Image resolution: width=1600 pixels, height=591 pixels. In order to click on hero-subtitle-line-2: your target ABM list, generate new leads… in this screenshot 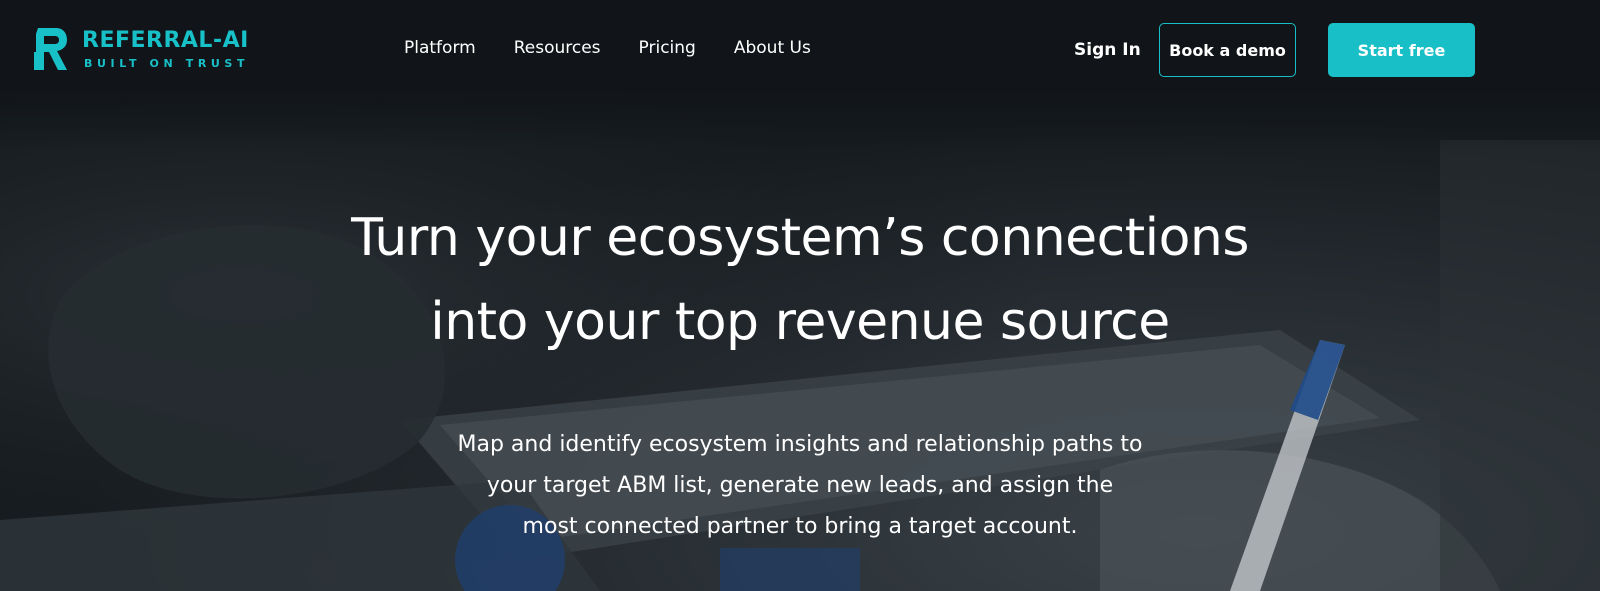, I will do `click(800, 485)`.